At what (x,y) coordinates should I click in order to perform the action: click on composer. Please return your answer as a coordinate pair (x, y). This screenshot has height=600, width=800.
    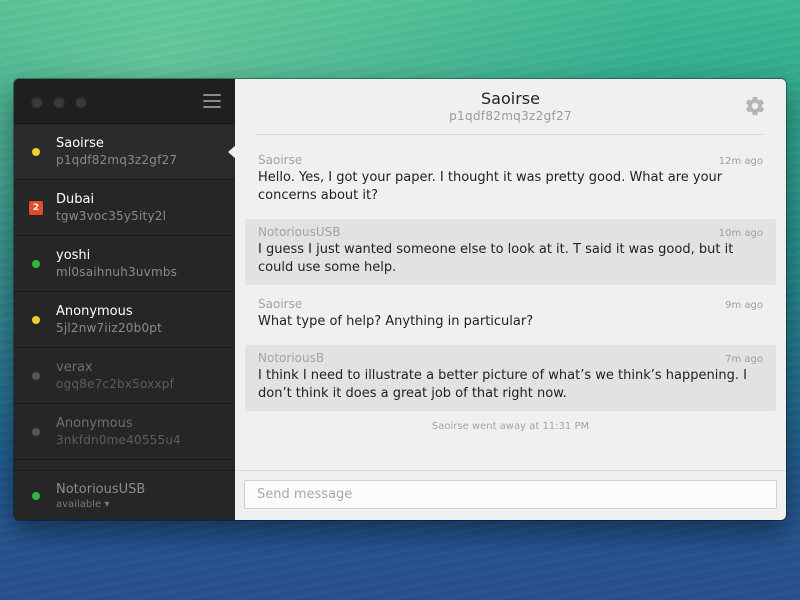
    Looking at the image, I should click on (510, 495).